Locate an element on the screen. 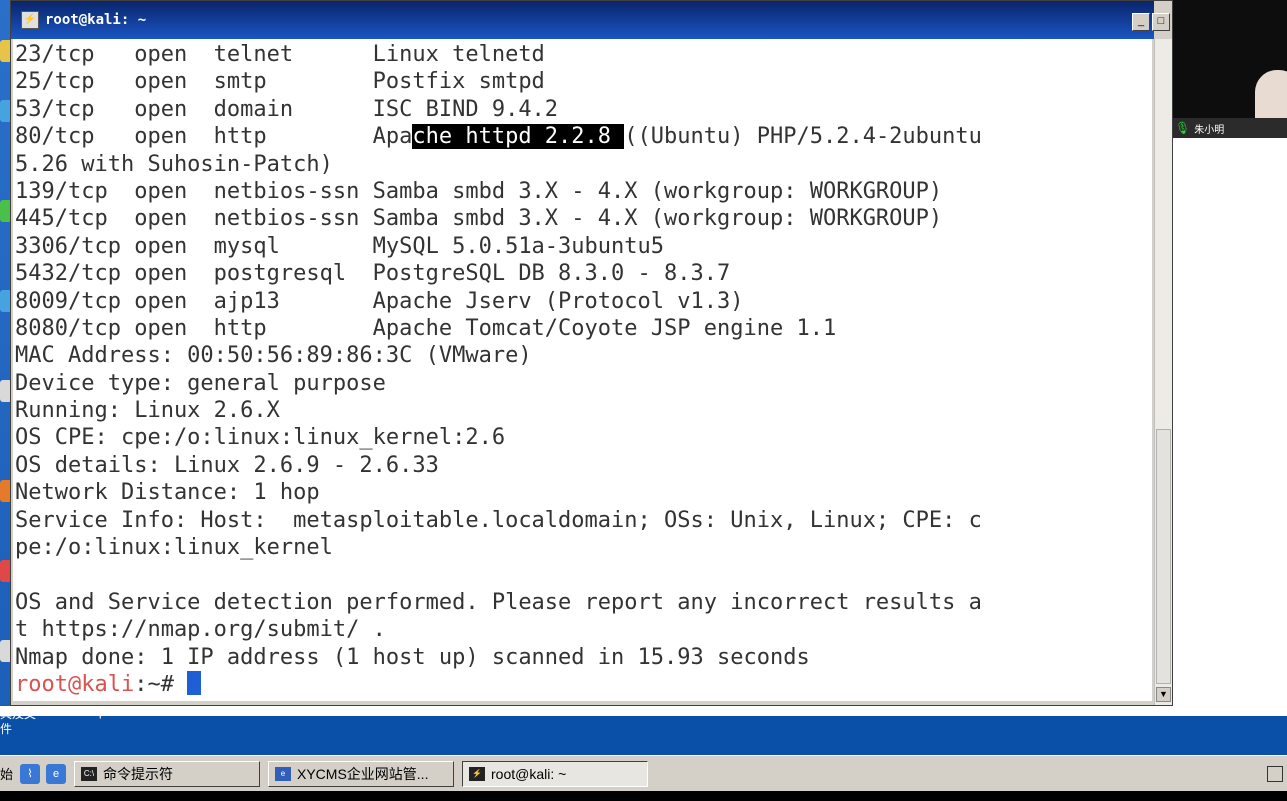 This screenshot has width=1287, height=801. terminal-line: pe:/o:linux:linux_kernel is located at coordinates (174, 548).